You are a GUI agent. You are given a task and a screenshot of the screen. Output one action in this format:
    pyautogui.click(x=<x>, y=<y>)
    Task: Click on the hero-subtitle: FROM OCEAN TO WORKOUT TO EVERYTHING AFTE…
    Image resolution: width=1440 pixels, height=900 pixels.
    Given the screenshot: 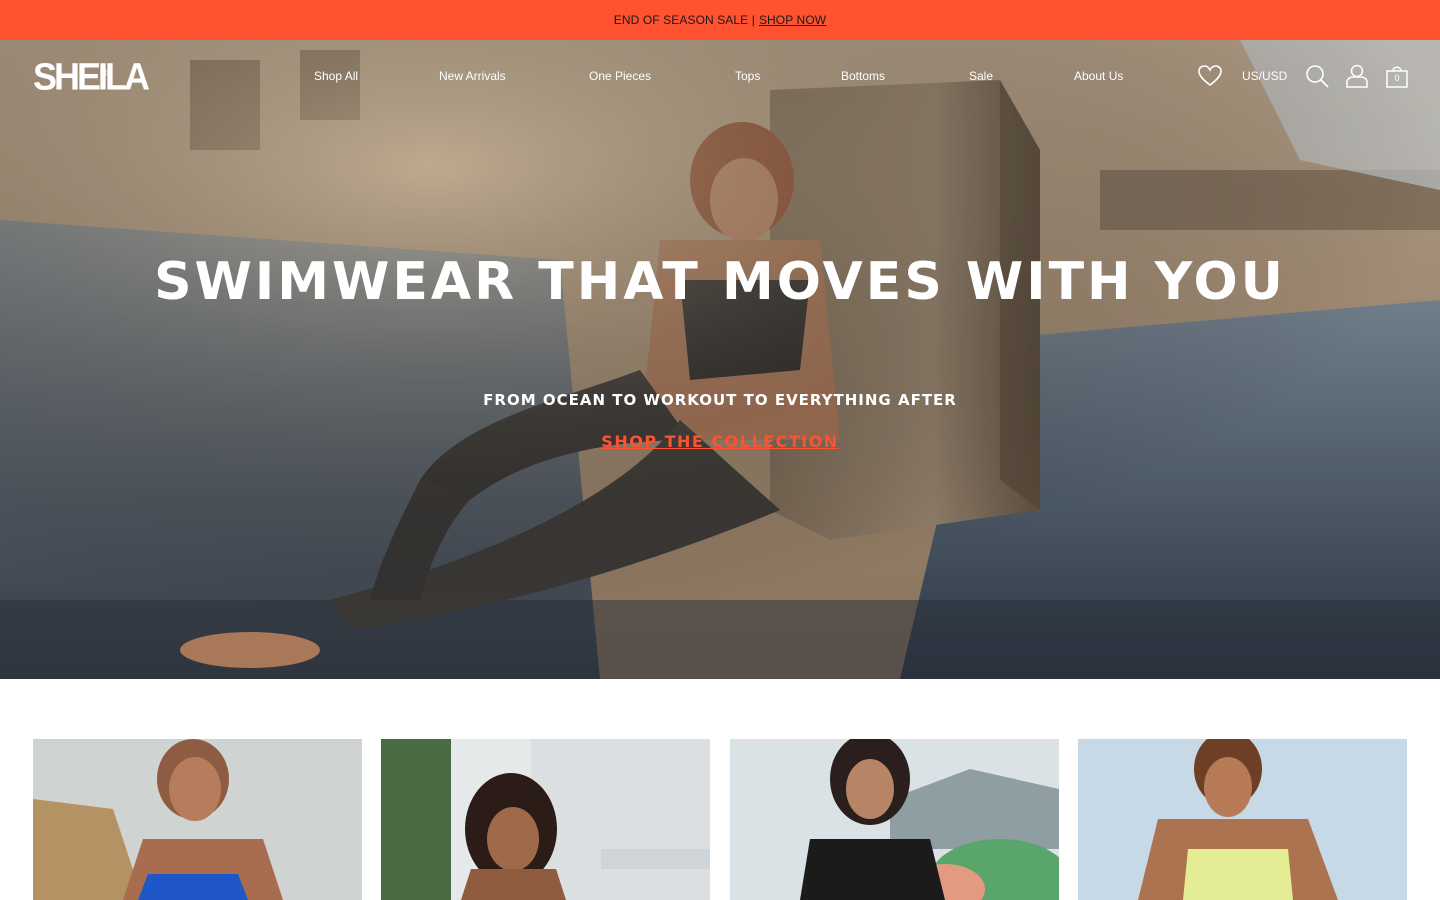 What is the action you would take?
    pyautogui.click(x=720, y=400)
    